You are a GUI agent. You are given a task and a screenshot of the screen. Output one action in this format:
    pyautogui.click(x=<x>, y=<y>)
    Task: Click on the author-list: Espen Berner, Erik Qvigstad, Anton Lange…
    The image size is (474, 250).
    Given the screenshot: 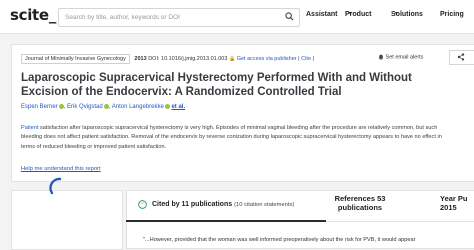 What is the action you would take?
    pyautogui.click(x=103, y=107)
    